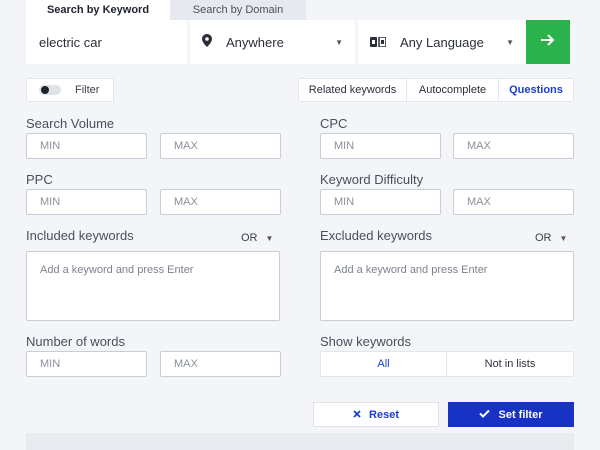  Describe the element at coordinates (380, 202) in the screenshot. I see `keyword-difficulty-min-input: MIN` at that location.